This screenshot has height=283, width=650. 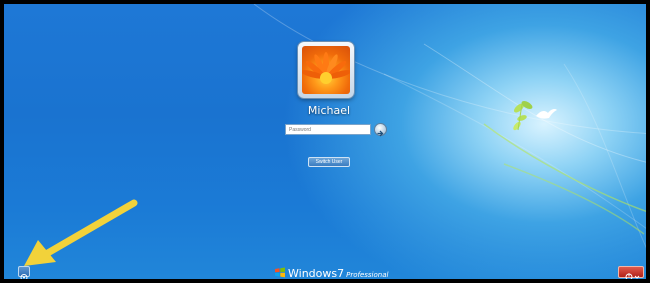 What do you see at coordinates (631, 272) in the screenshot?
I see `shutdown-button` at bounding box center [631, 272].